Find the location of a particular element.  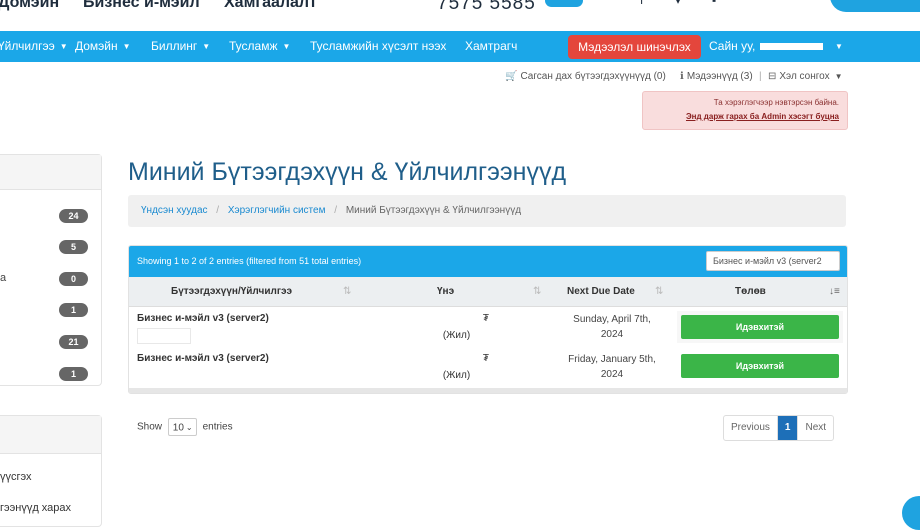

nav-item-affiliates: Хамтрагч is located at coordinates (491, 46).